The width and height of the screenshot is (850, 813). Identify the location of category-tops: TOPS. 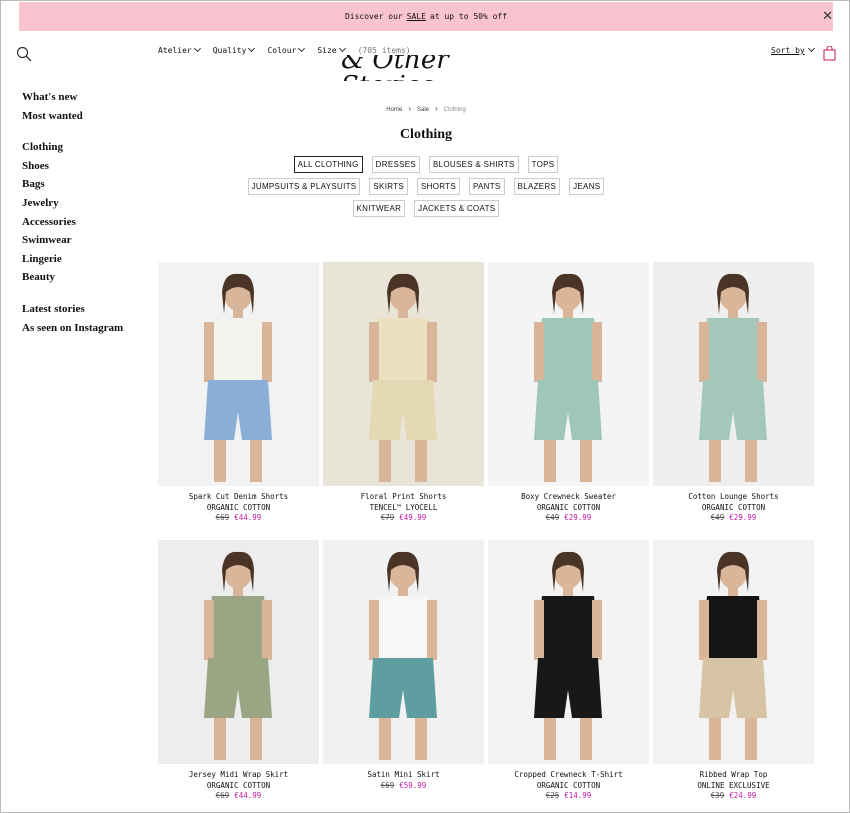
(543, 164).